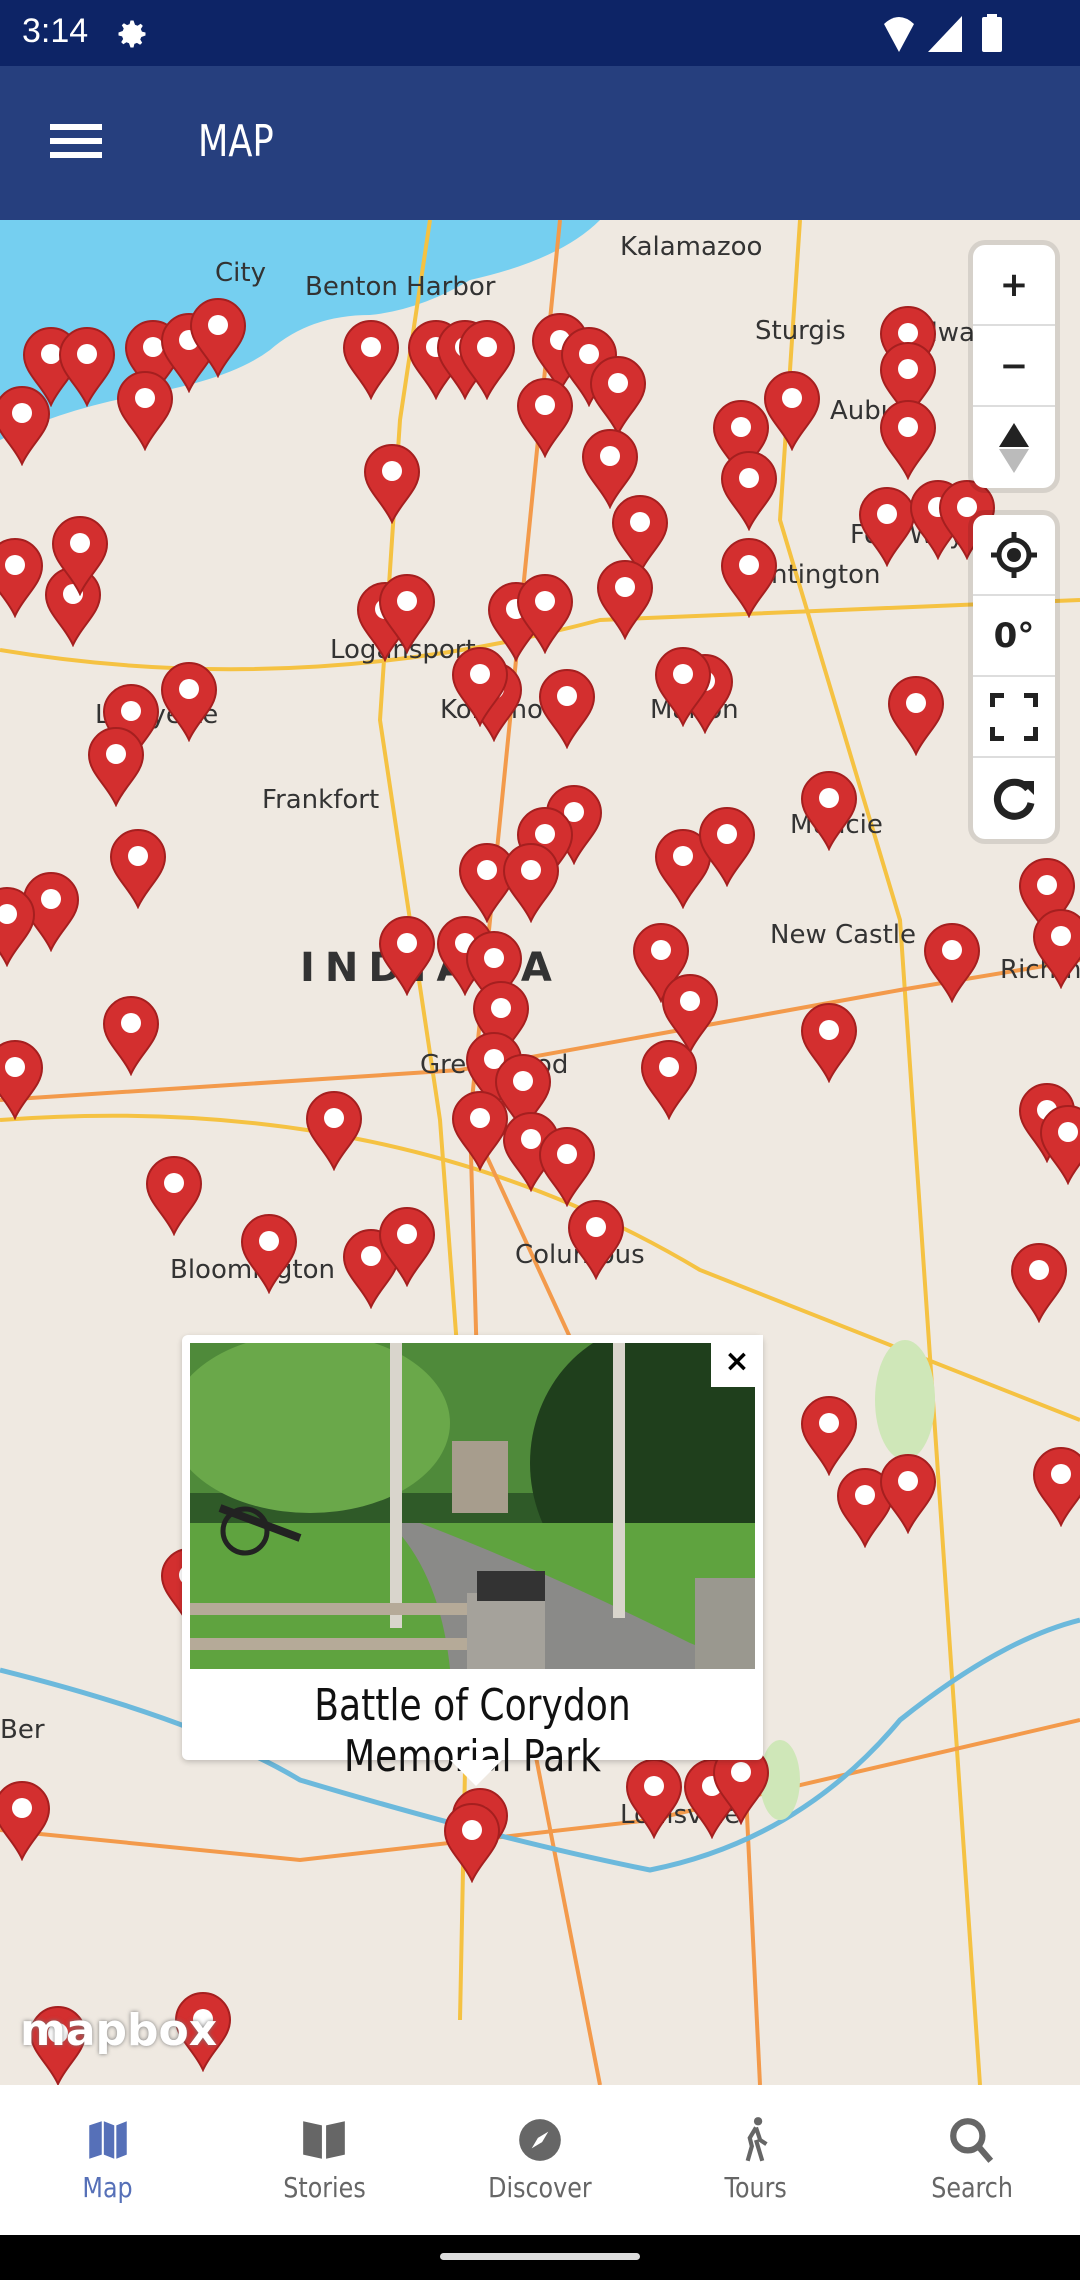 The width and height of the screenshot is (1080, 2280). I want to click on popup-pointer, so click(476, 1773).